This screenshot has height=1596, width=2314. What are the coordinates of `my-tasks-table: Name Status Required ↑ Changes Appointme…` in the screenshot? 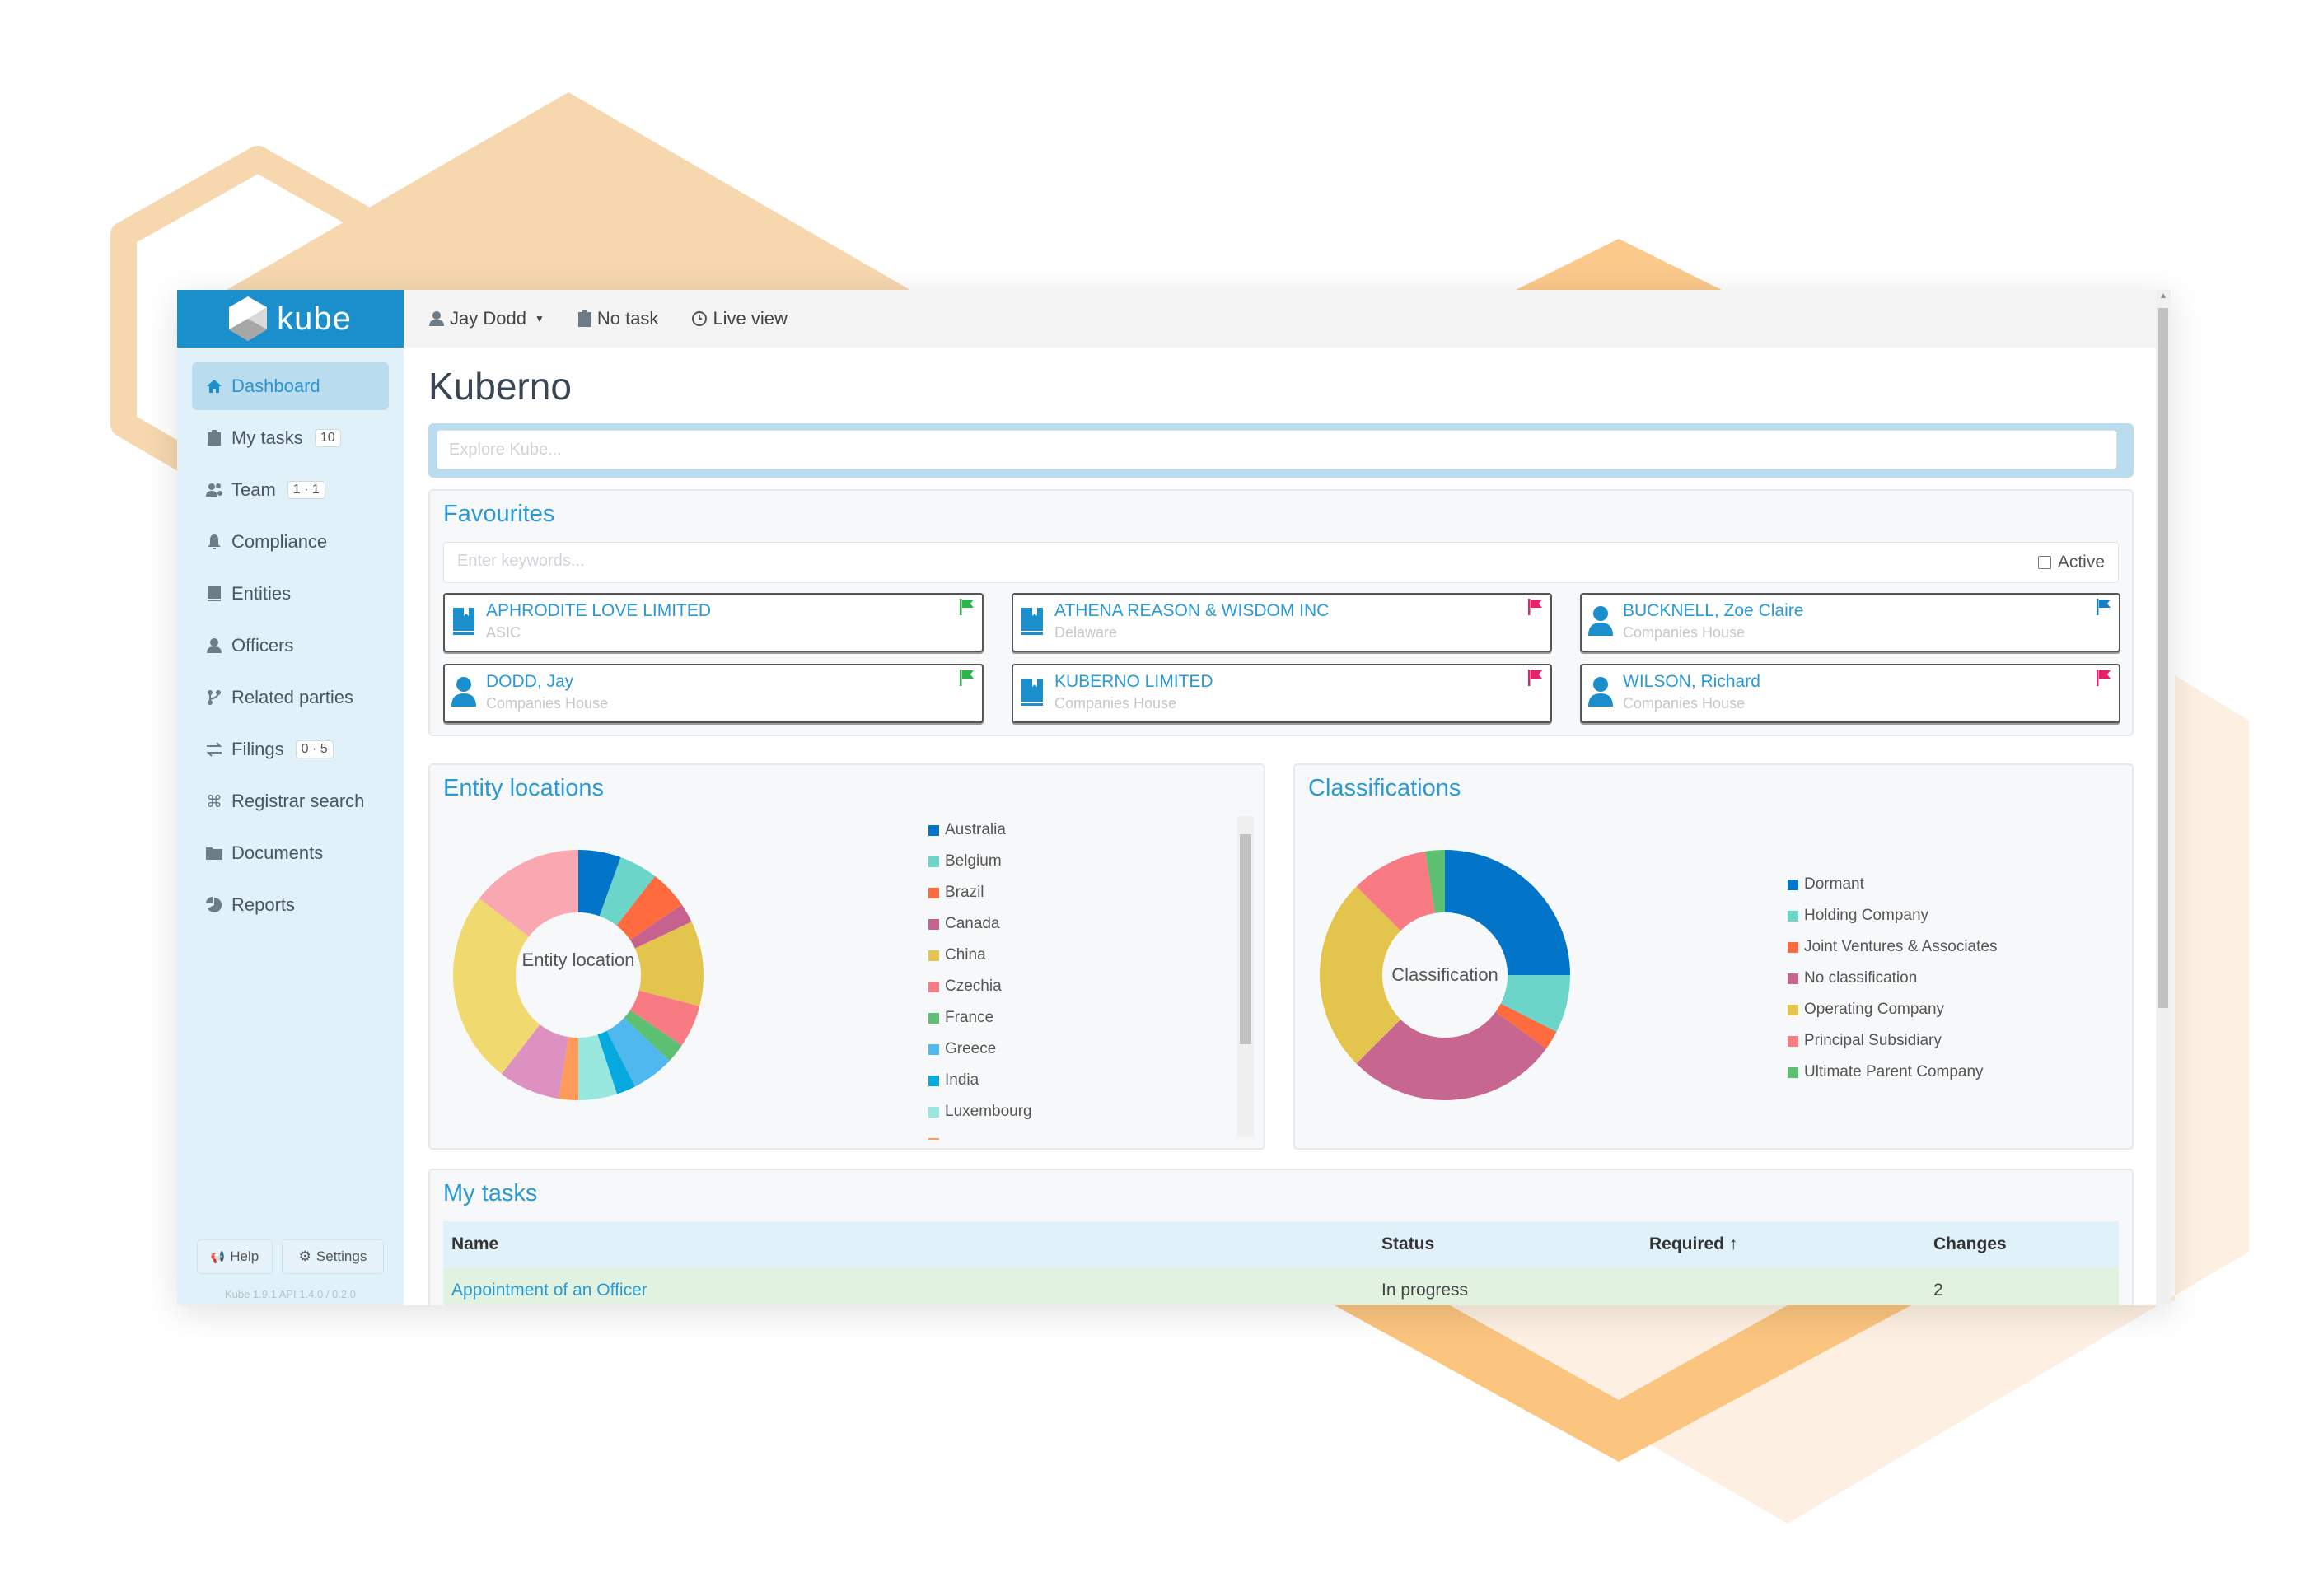 It's located at (1281, 1263).